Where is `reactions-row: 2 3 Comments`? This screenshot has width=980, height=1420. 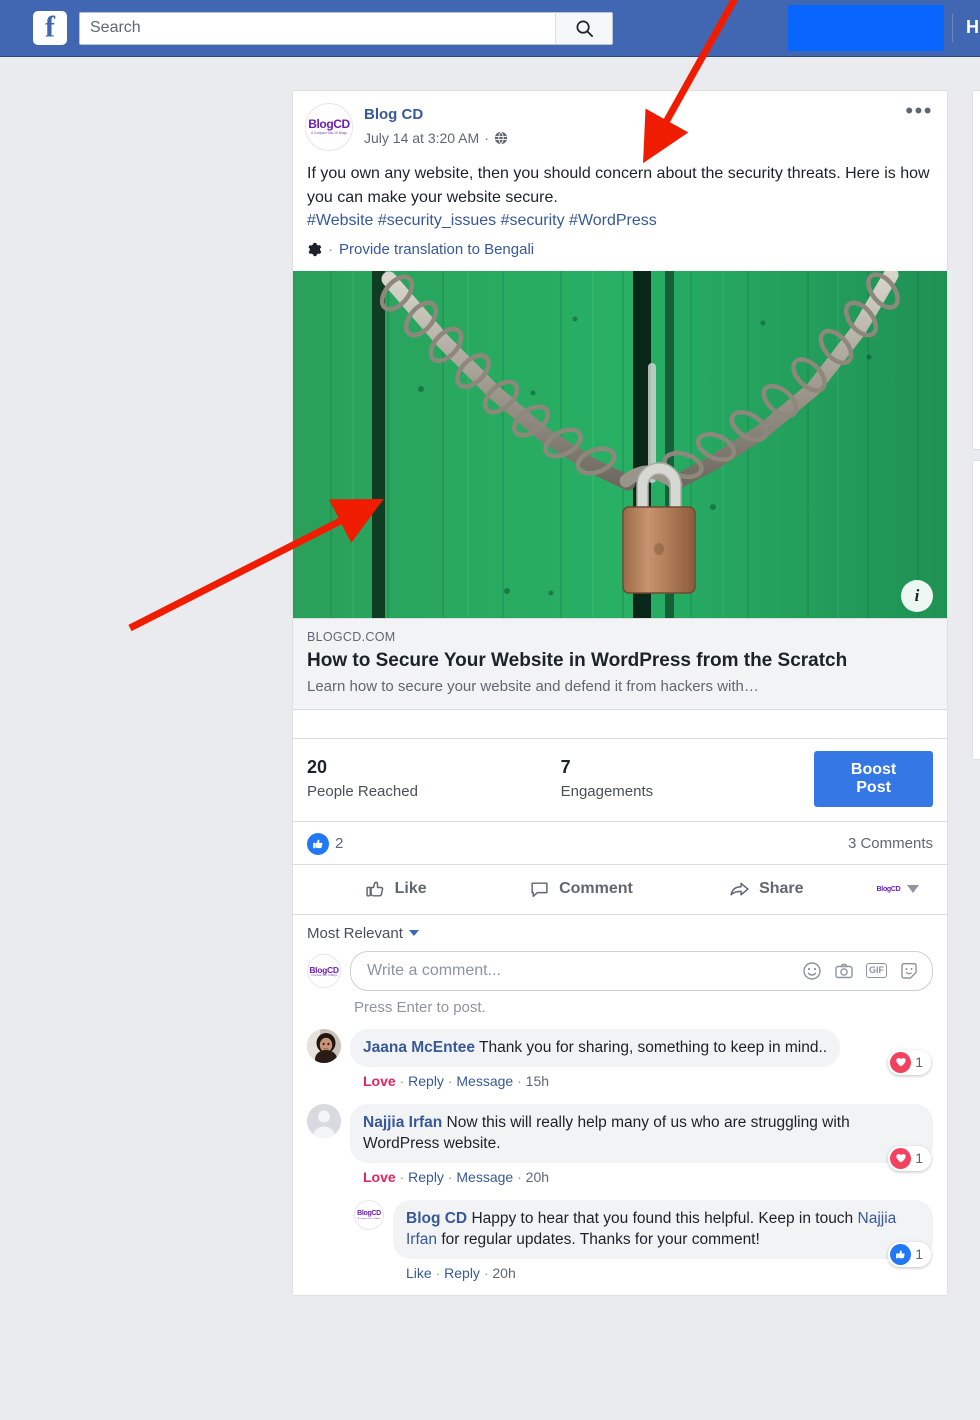 reactions-row: 2 3 Comments is located at coordinates (620, 843).